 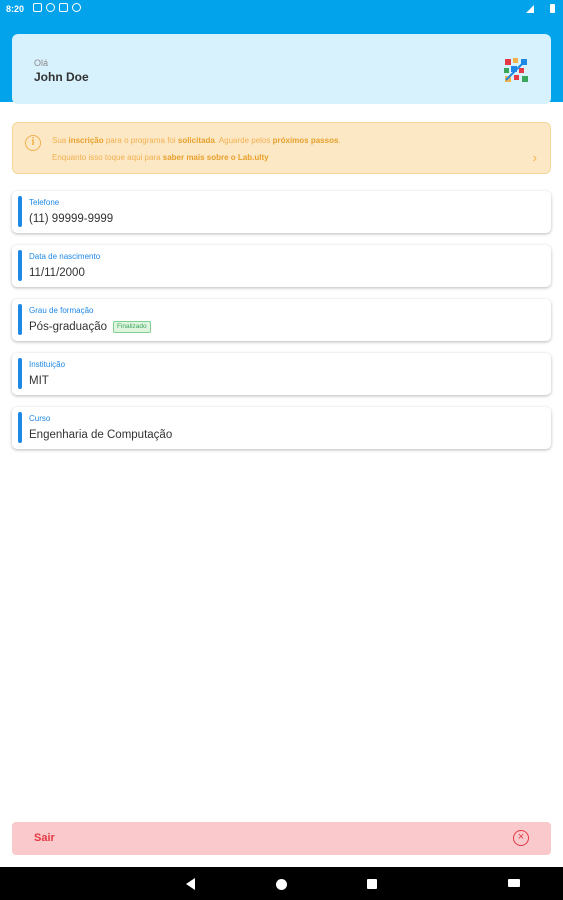 What do you see at coordinates (535, 157) in the screenshot?
I see `chevron-right-icon: ›` at bounding box center [535, 157].